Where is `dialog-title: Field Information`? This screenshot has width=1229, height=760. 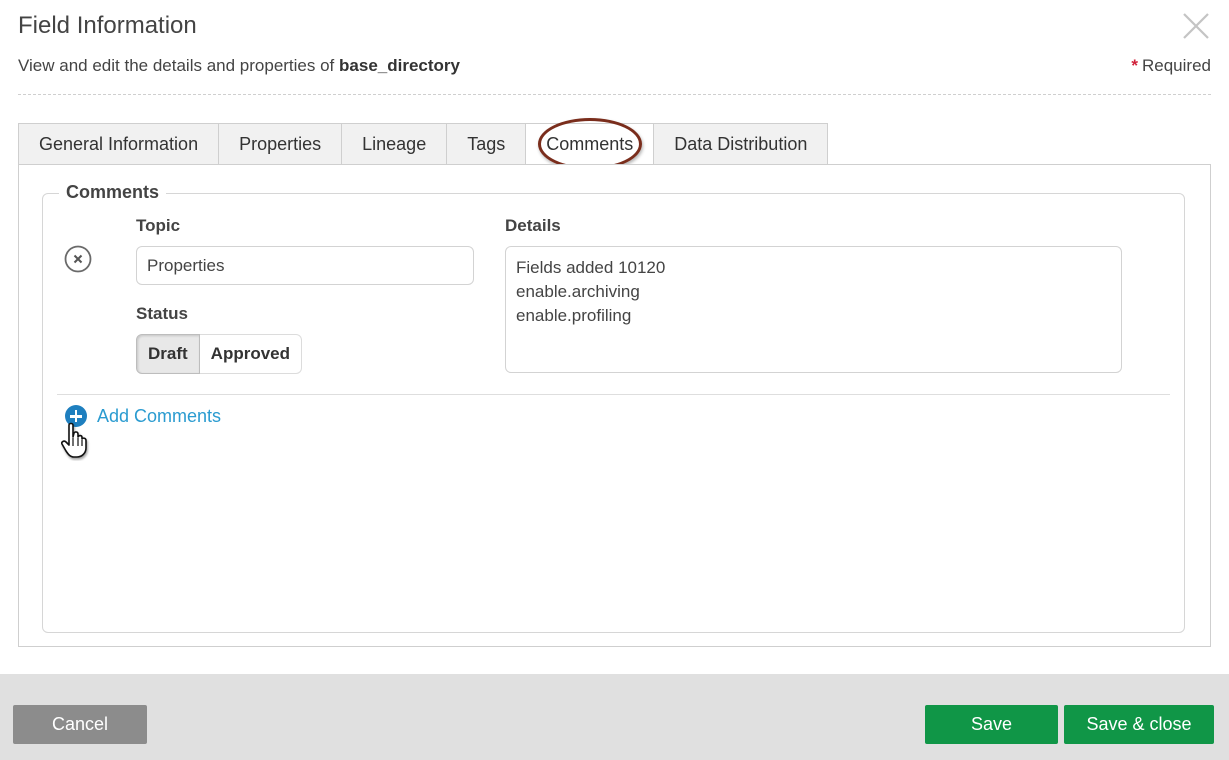 dialog-title: Field Information is located at coordinates (107, 25).